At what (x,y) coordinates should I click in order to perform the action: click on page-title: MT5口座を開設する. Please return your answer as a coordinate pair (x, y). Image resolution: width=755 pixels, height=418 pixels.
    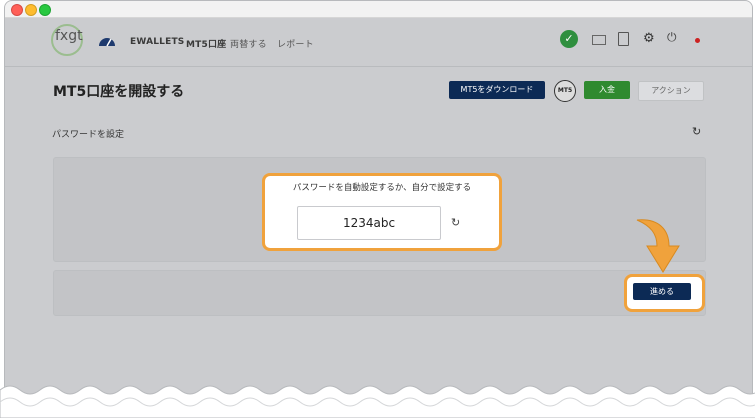
    Looking at the image, I should click on (119, 92).